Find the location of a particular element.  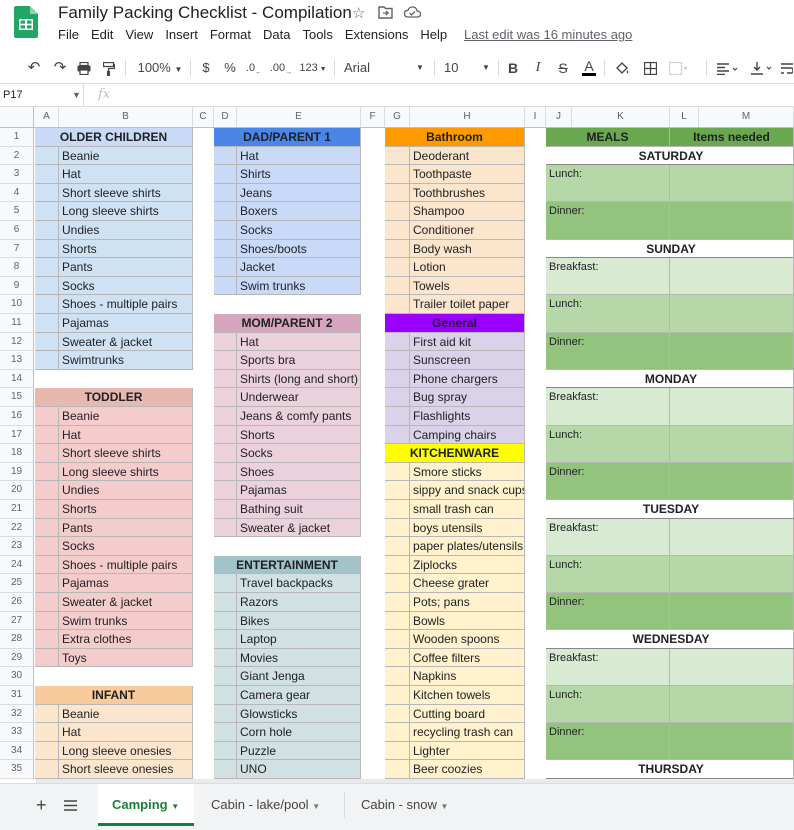

list-item: Smore sticks is located at coordinates (467, 472).